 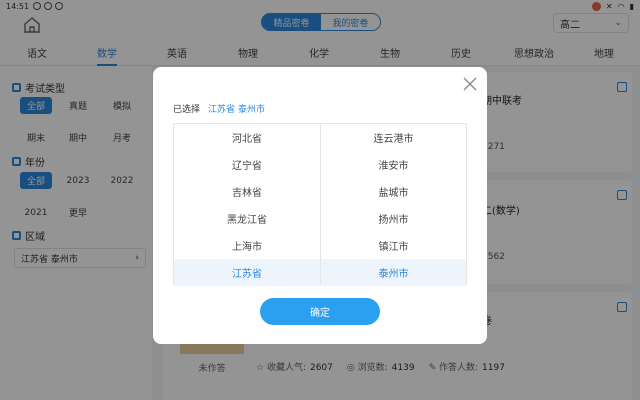 I want to click on city-list: 连云港市 淮安市 盐城市 扬州市 镇江市 泰州市, so click(x=393, y=205).